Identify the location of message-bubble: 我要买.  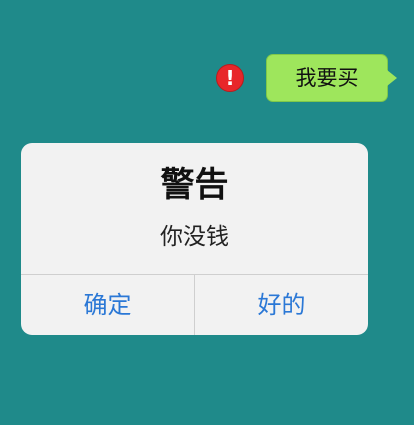
(327, 78).